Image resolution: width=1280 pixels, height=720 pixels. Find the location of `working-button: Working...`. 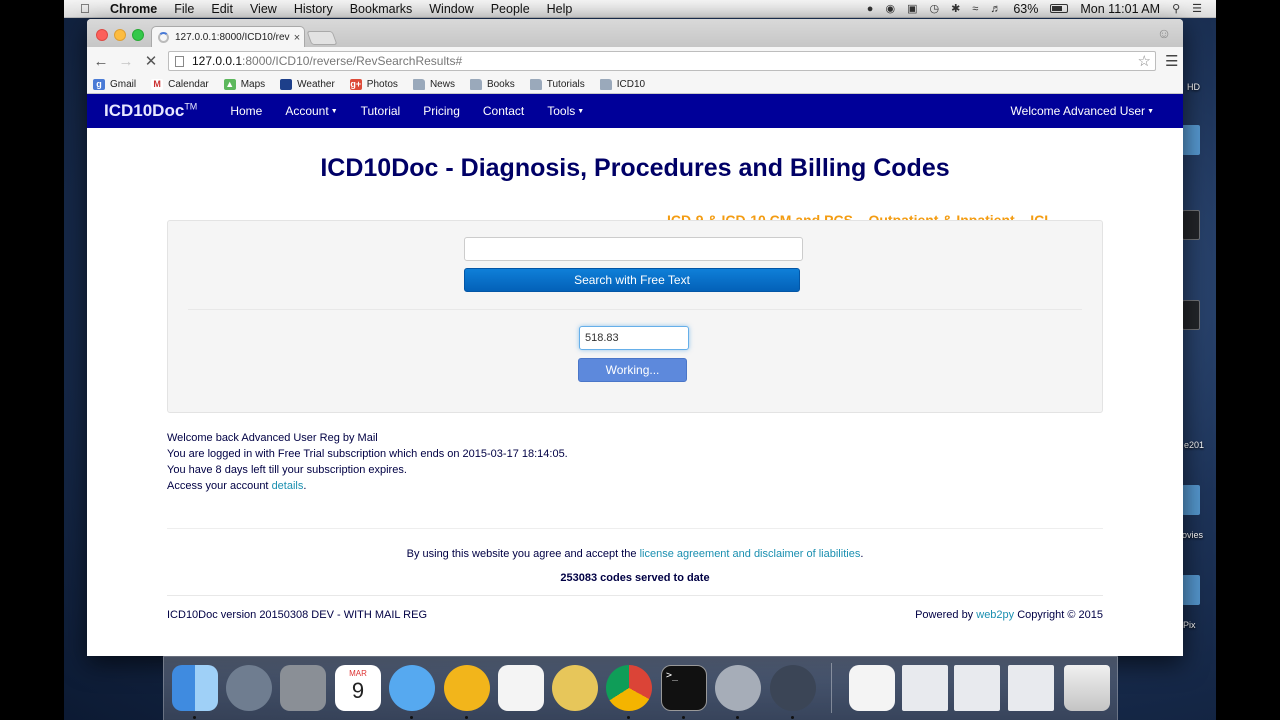

working-button: Working... is located at coordinates (632, 370).